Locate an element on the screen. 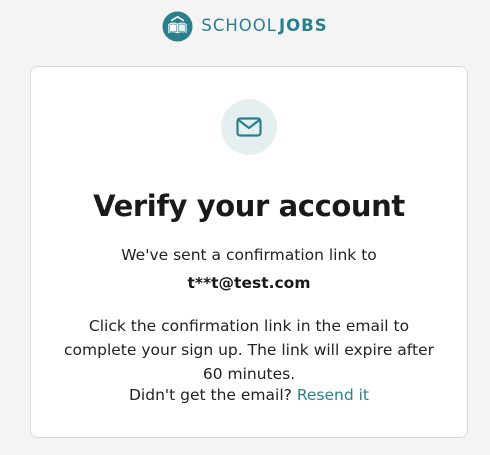 Image resolution: width=490 pixels, height=455 pixels. envelope-icon-badge is located at coordinates (249, 127).